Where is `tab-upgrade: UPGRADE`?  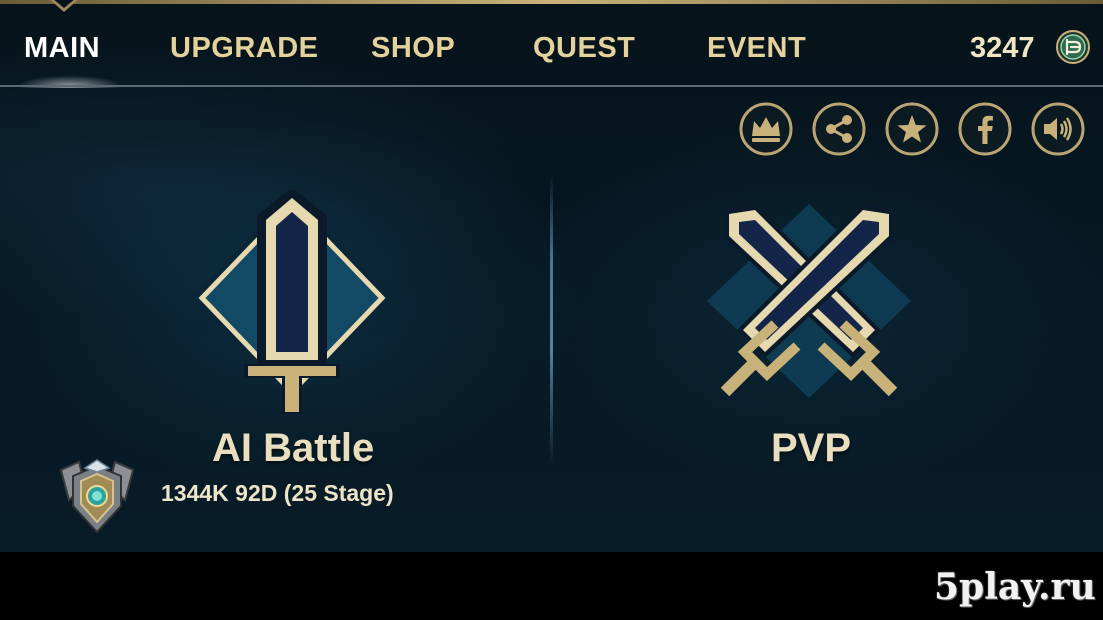 tab-upgrade: UPGRADE is located at coordinates (244, 48).